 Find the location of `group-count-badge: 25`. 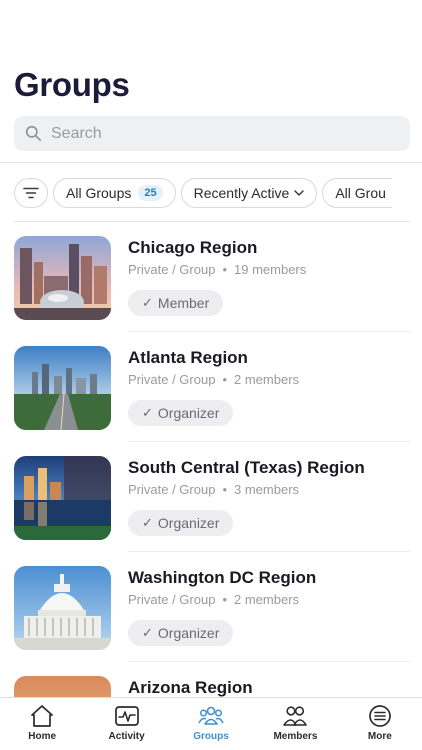

group-count-badge: 25 is located at coordinates (150, 193).